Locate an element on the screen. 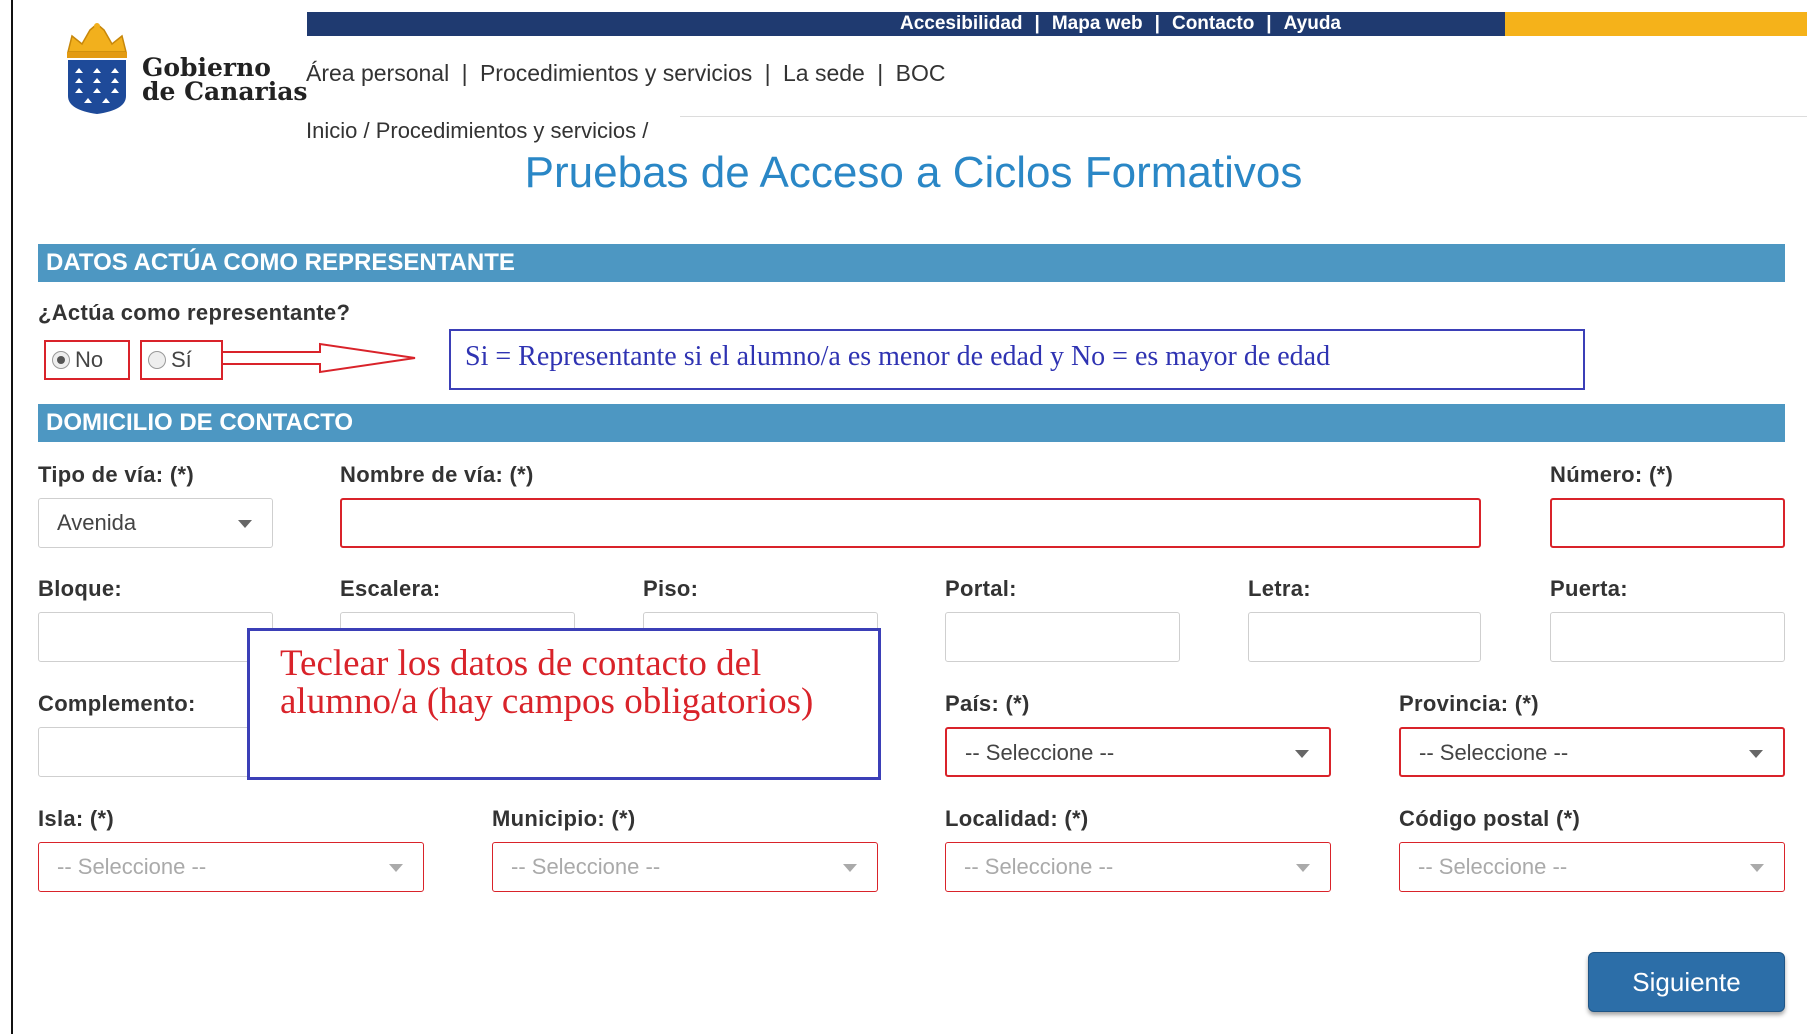 This screenshot has width=1807, height=1034. puerta-input is located at coordinates (1667, 637).